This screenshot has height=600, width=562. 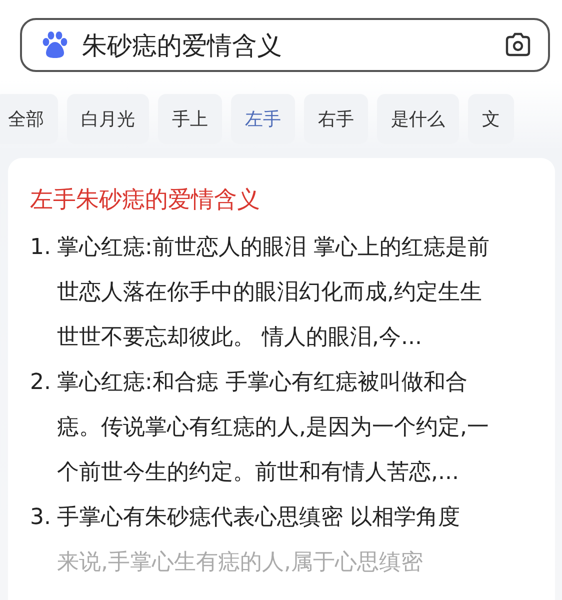 What do you see at coordinates (55, 45) in the screenshot?
I see `paw-logo-icon` at bounding box center [55, 45].